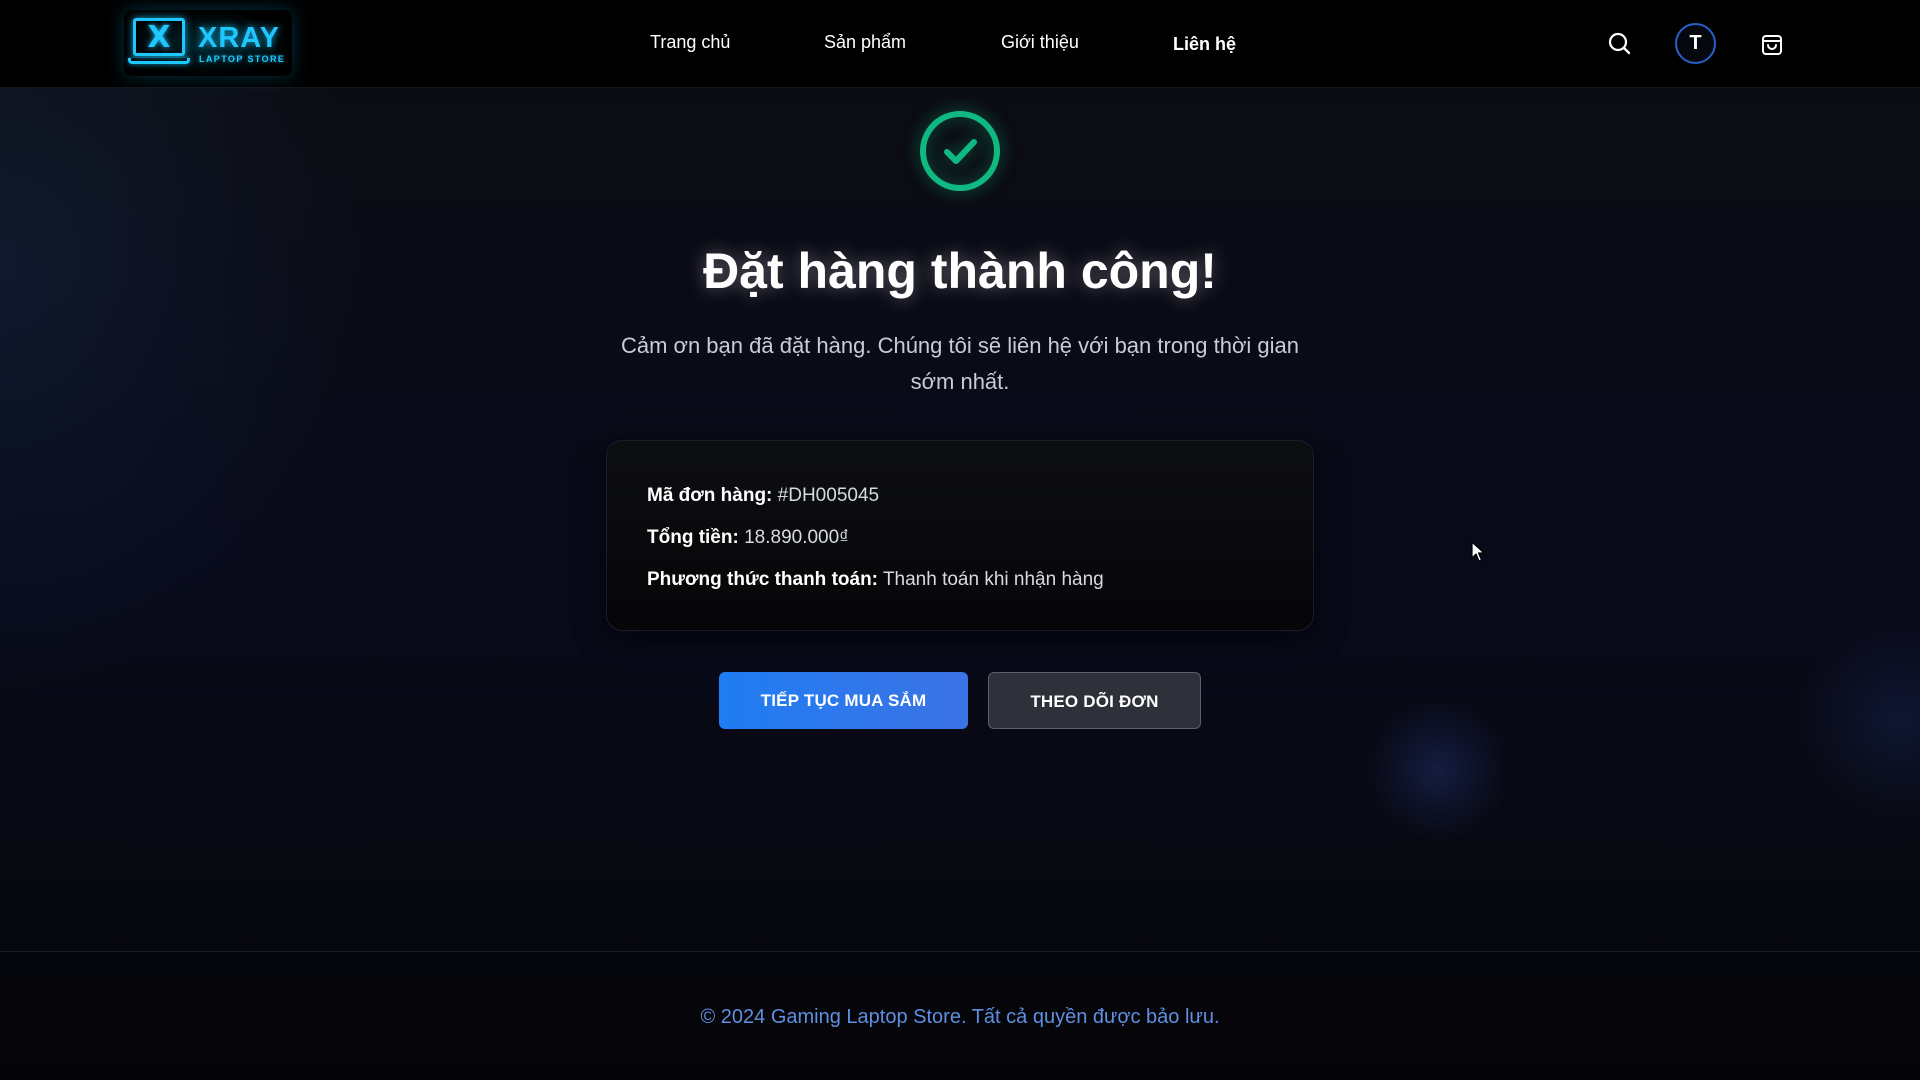 The height and width of the screenshot is (1080, 1920). I want to click on order-total-value: 18.890.000₫, so click(796, 537).